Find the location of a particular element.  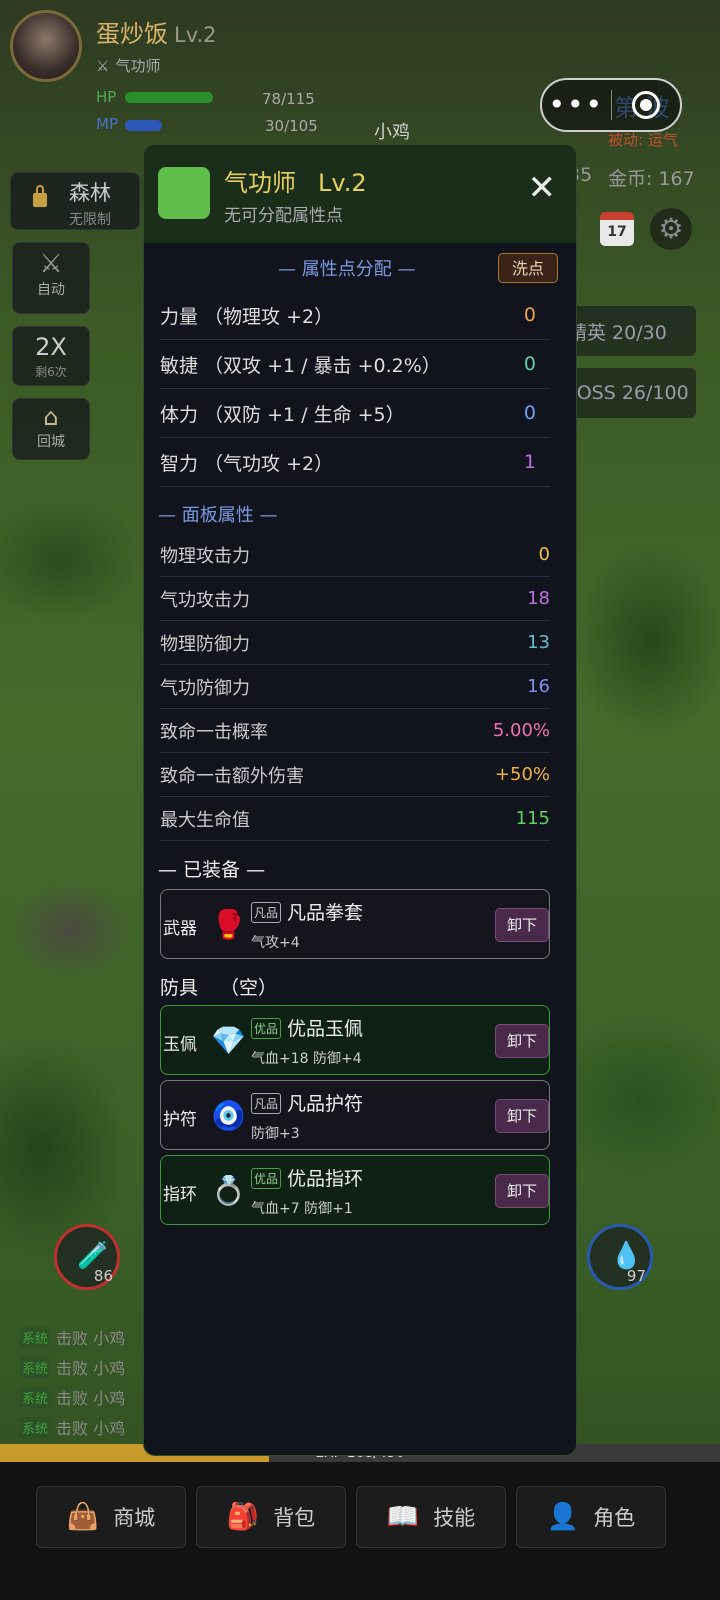

panel-stat-row: 气功攻击力 18 is located at coordinates (355, 599).